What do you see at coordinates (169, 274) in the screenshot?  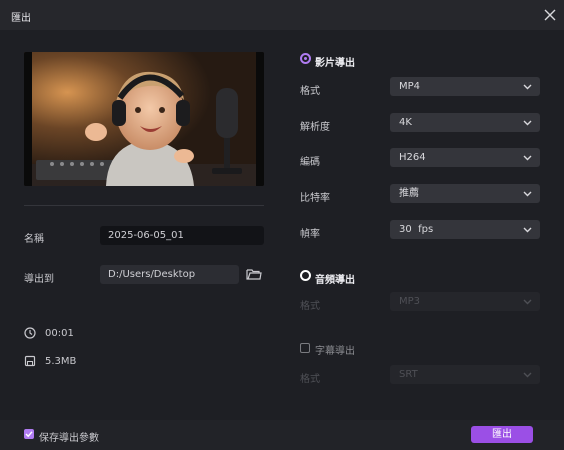 I see `export-path-input: D:/Users/Desktop` at bounding box center [169, 274].